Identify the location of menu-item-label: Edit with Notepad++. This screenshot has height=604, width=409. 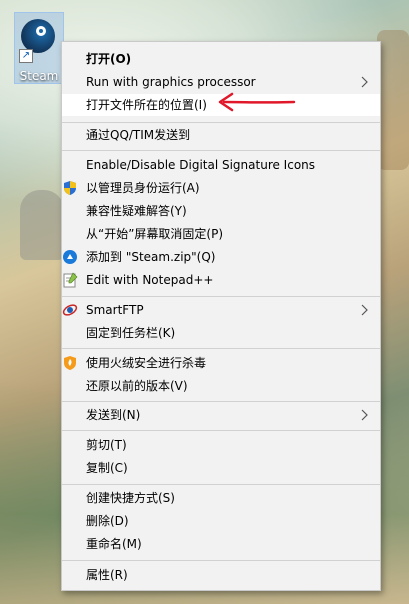
(150, 280).